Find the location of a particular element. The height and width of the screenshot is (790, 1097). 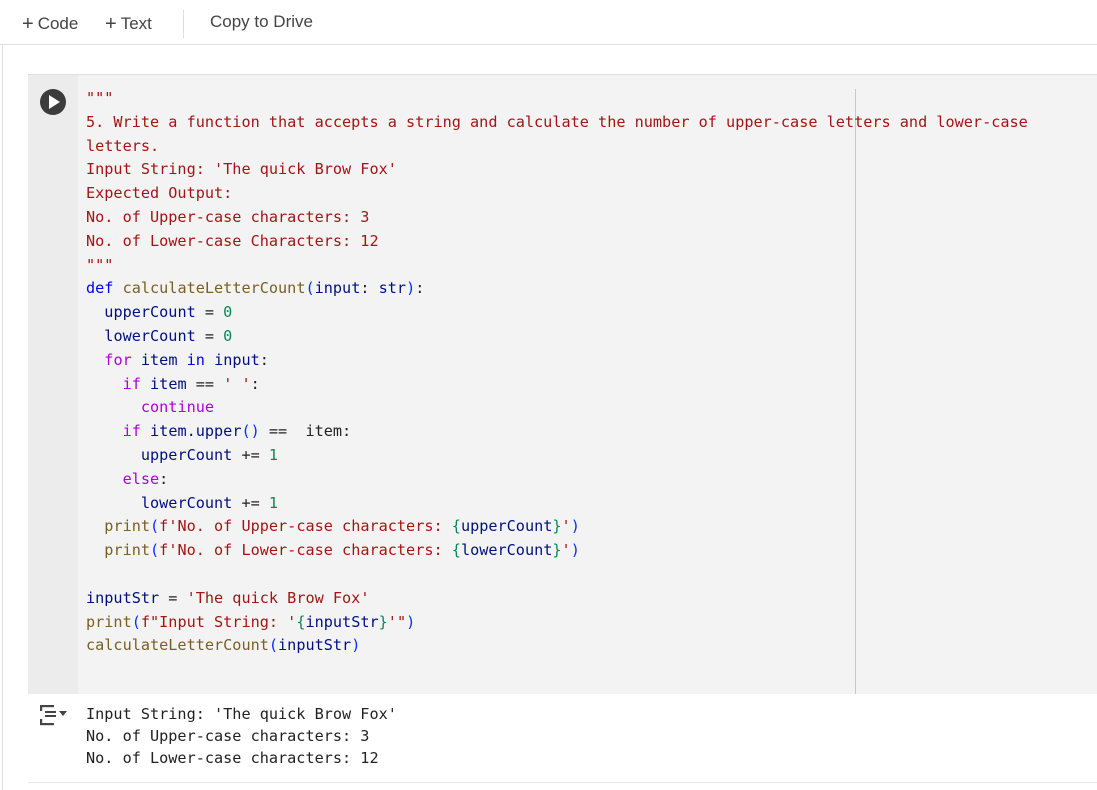

docstring-line: No. of Upper-case characters: 3 is located at coordinates (228, 216).